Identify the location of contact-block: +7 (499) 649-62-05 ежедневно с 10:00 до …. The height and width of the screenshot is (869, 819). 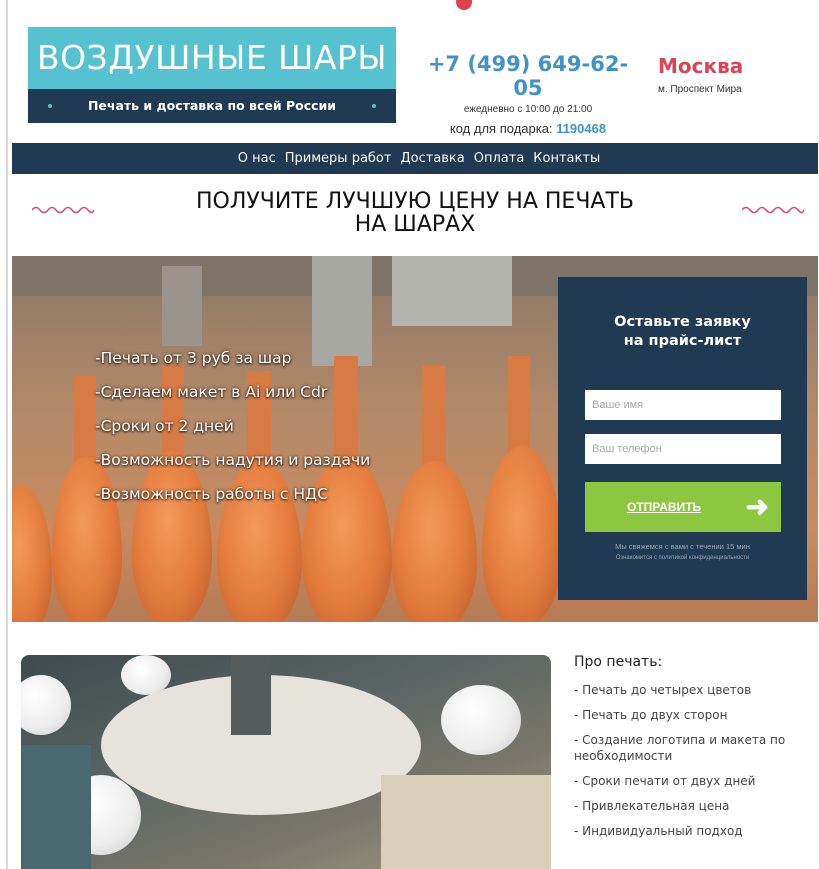
(528, 94).